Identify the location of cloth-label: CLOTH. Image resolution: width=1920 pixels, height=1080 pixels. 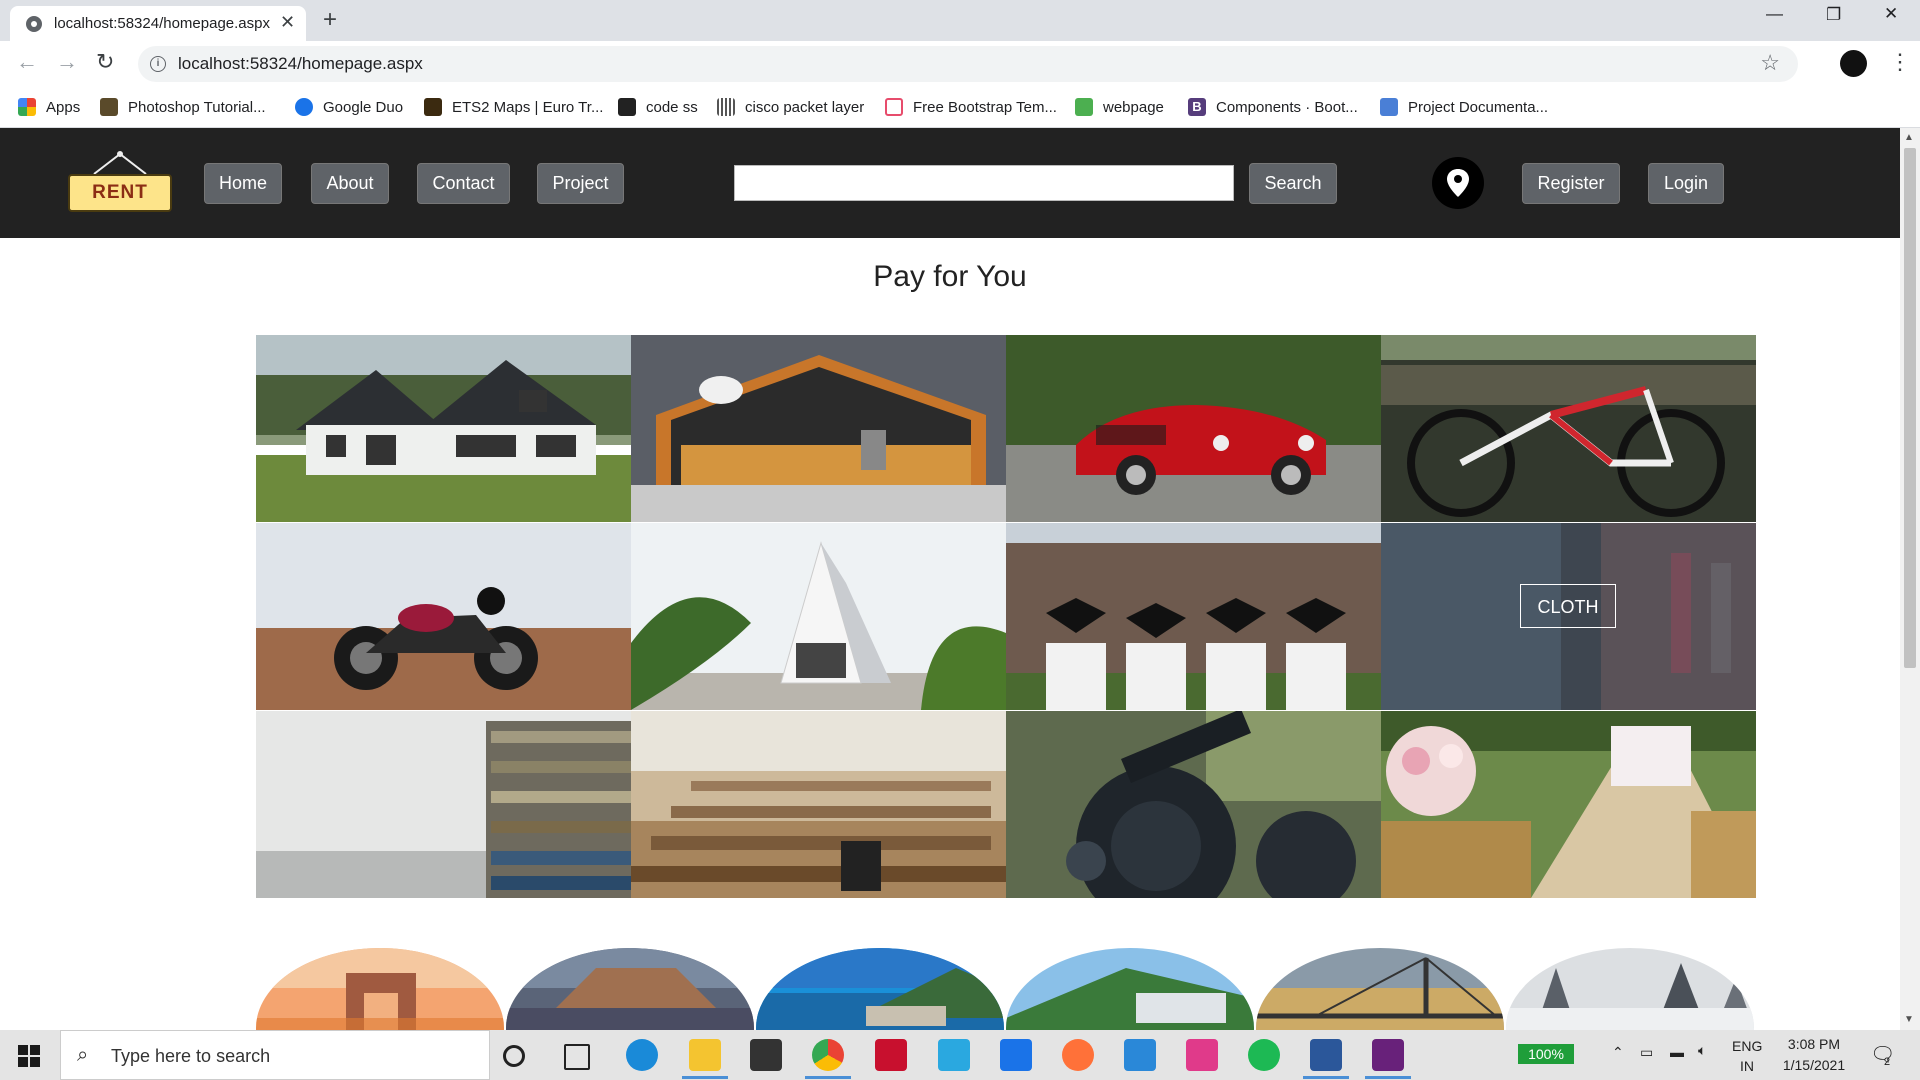
(1568, 606).